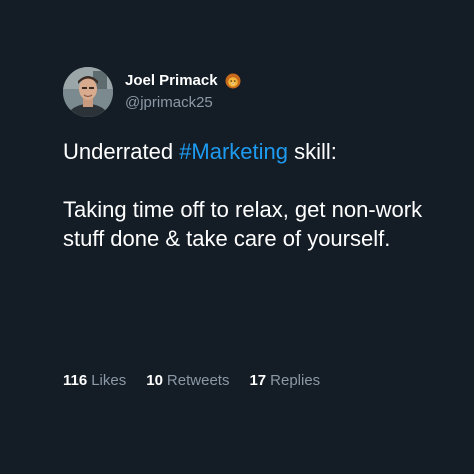 Image resolution: width=474 pixels, height=474 pixels. I want to click on tweet-header: Joel Primack @jprimack25, so click(152, 92).